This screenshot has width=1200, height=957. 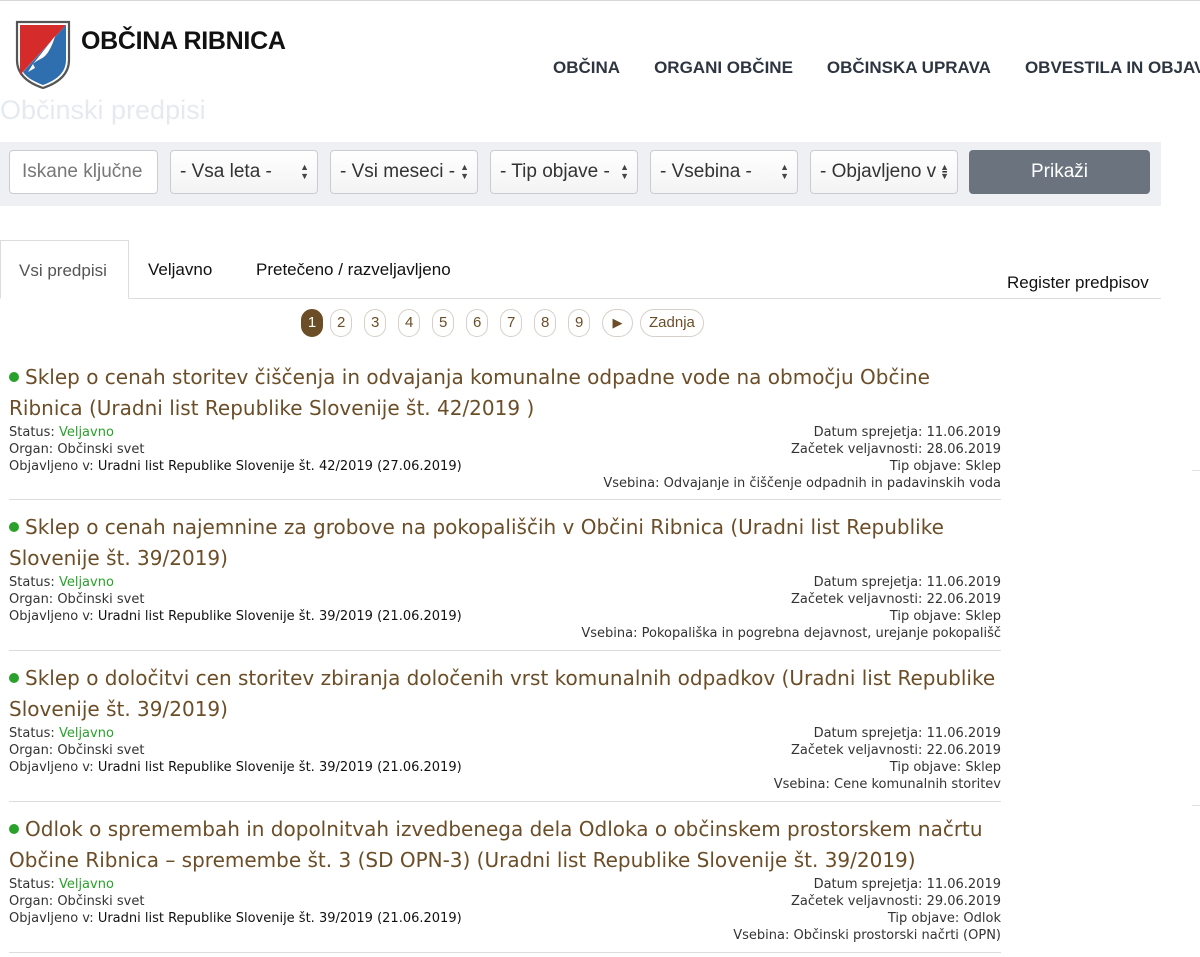 What do you see at coordinates (409, 323) in the screenshot?
I see `page-4-button: 4` at bounding box center [409, 323].